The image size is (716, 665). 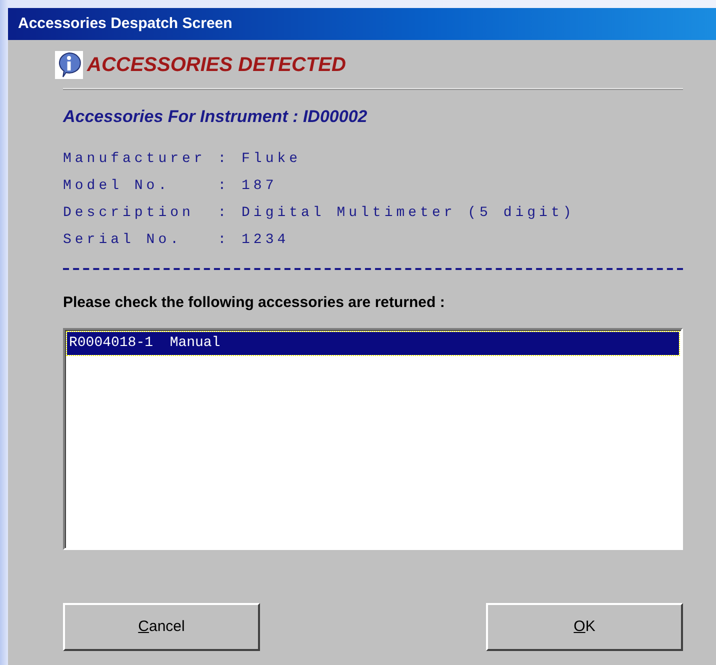 What do you see at coordinates (373, 343) in the screenshot?
I see `list-item: R0004018-1 Manual` at bounding box center [373, 343].